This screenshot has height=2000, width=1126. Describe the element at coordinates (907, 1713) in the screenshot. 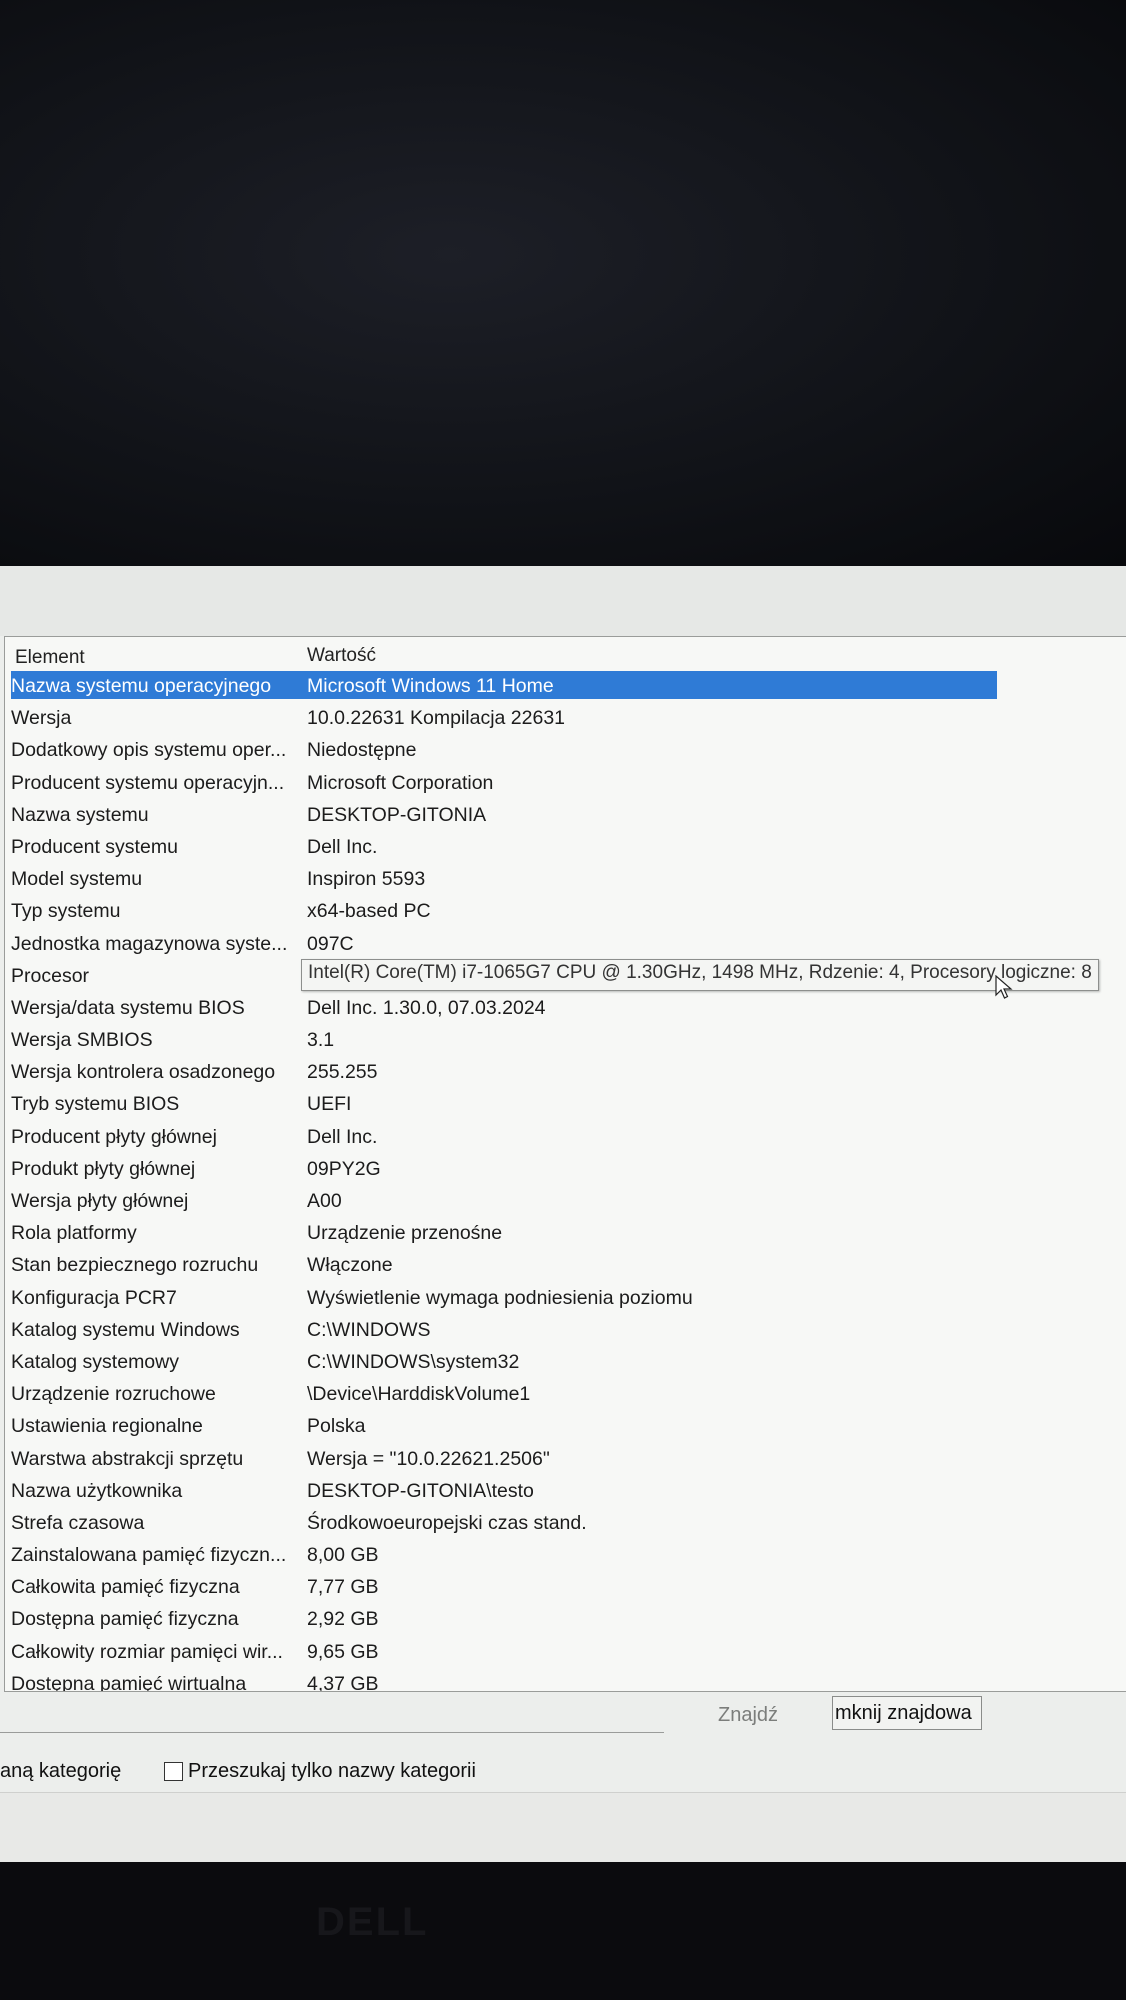

I see `close-find-button: mknij znajdowa` at that location.